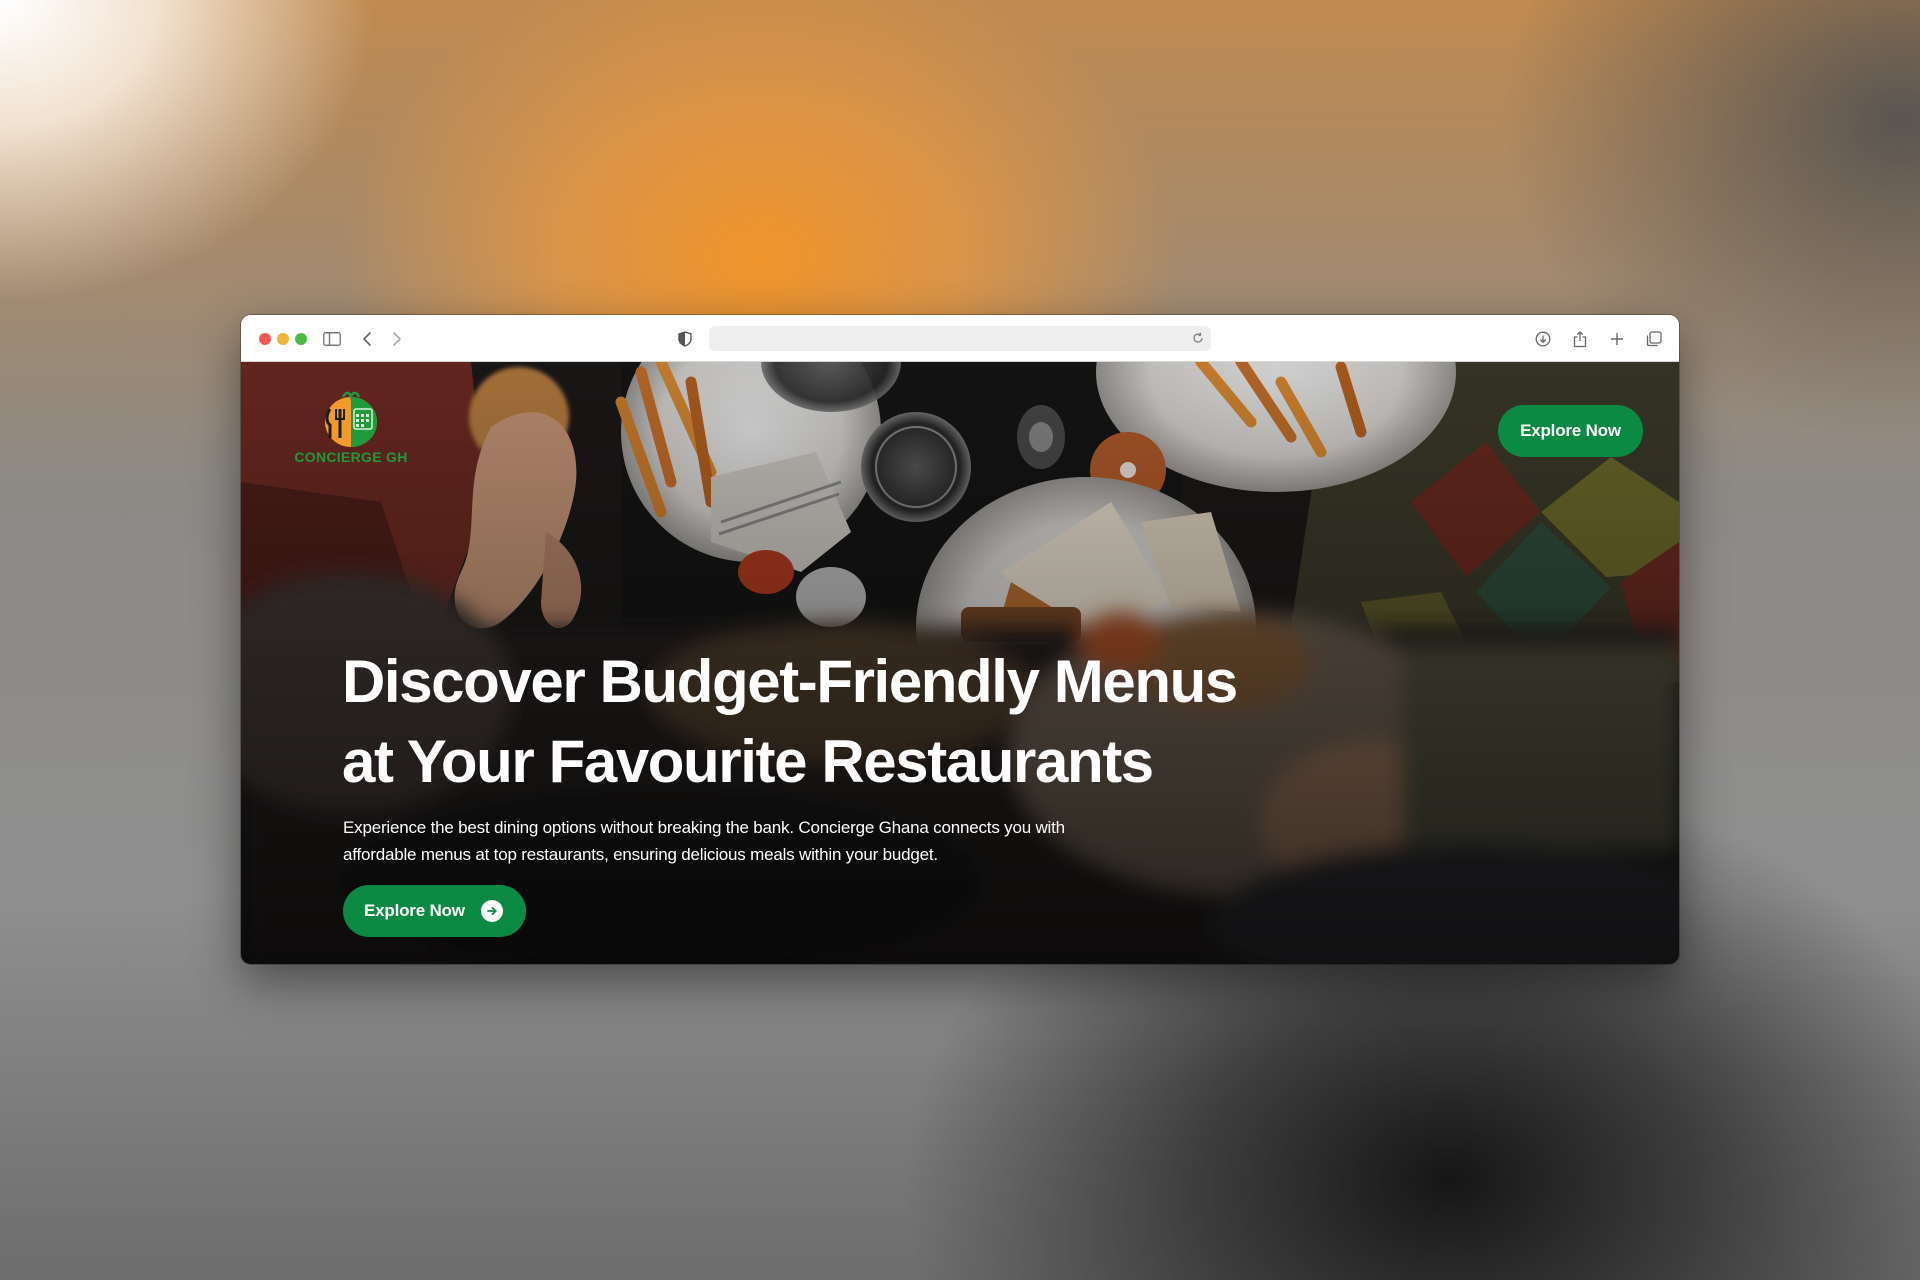 The width and height of the screenshot is (1920, 1280). What do you see at coordinates (283, 339) in the screenshot?
I see `minimize-window-button` at bounding box center [283, 339].